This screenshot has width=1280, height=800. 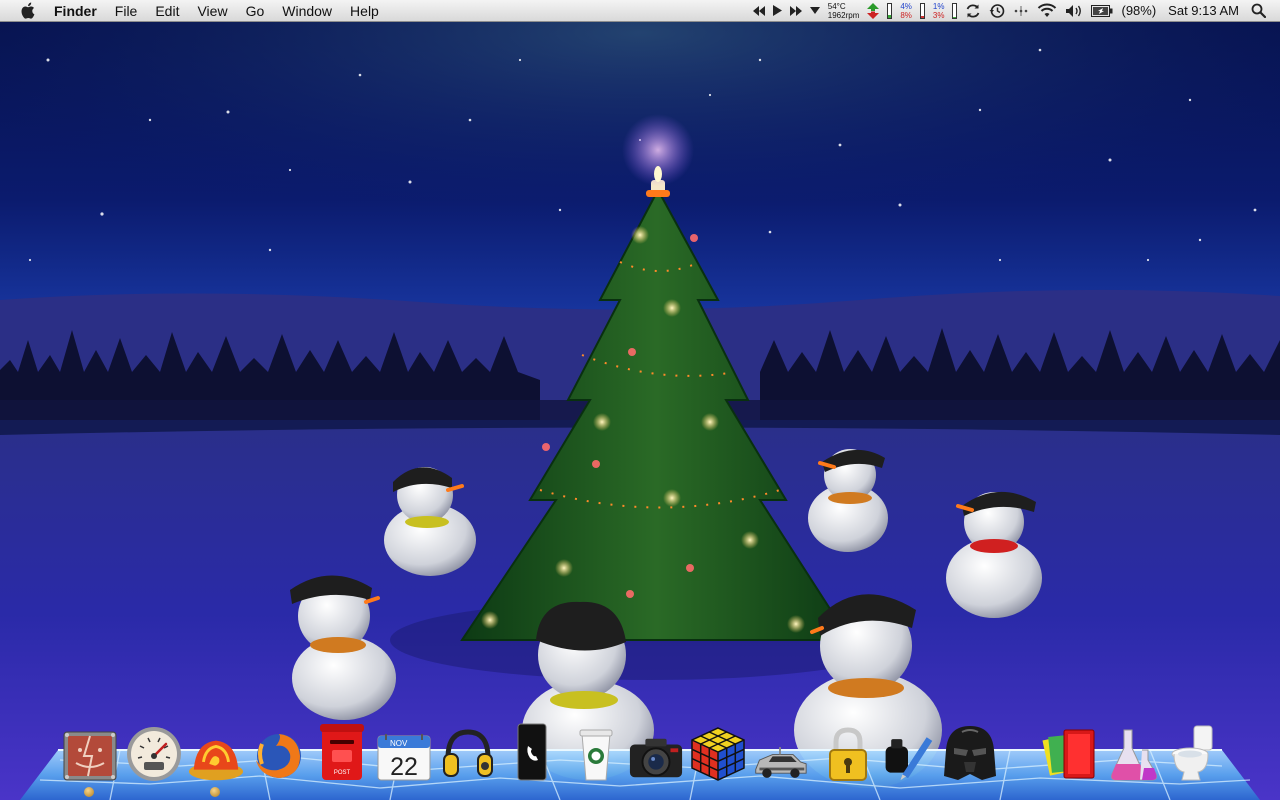 I want to click on disk-meter, so click(x=955, y=11).